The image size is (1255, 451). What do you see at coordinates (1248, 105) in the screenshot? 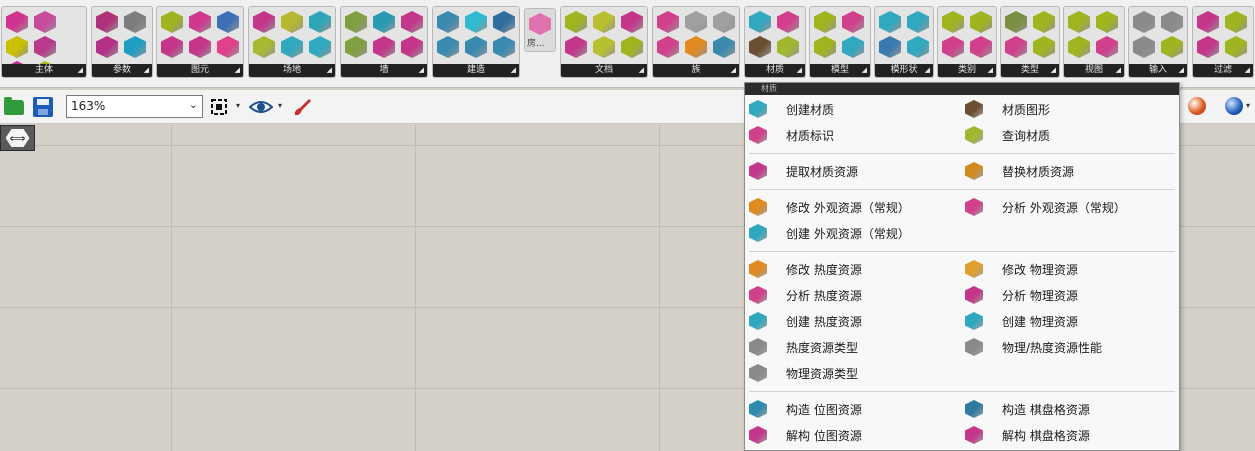
I see `material-preview-dropdown: ▾` at bounding box center [1248, 105].